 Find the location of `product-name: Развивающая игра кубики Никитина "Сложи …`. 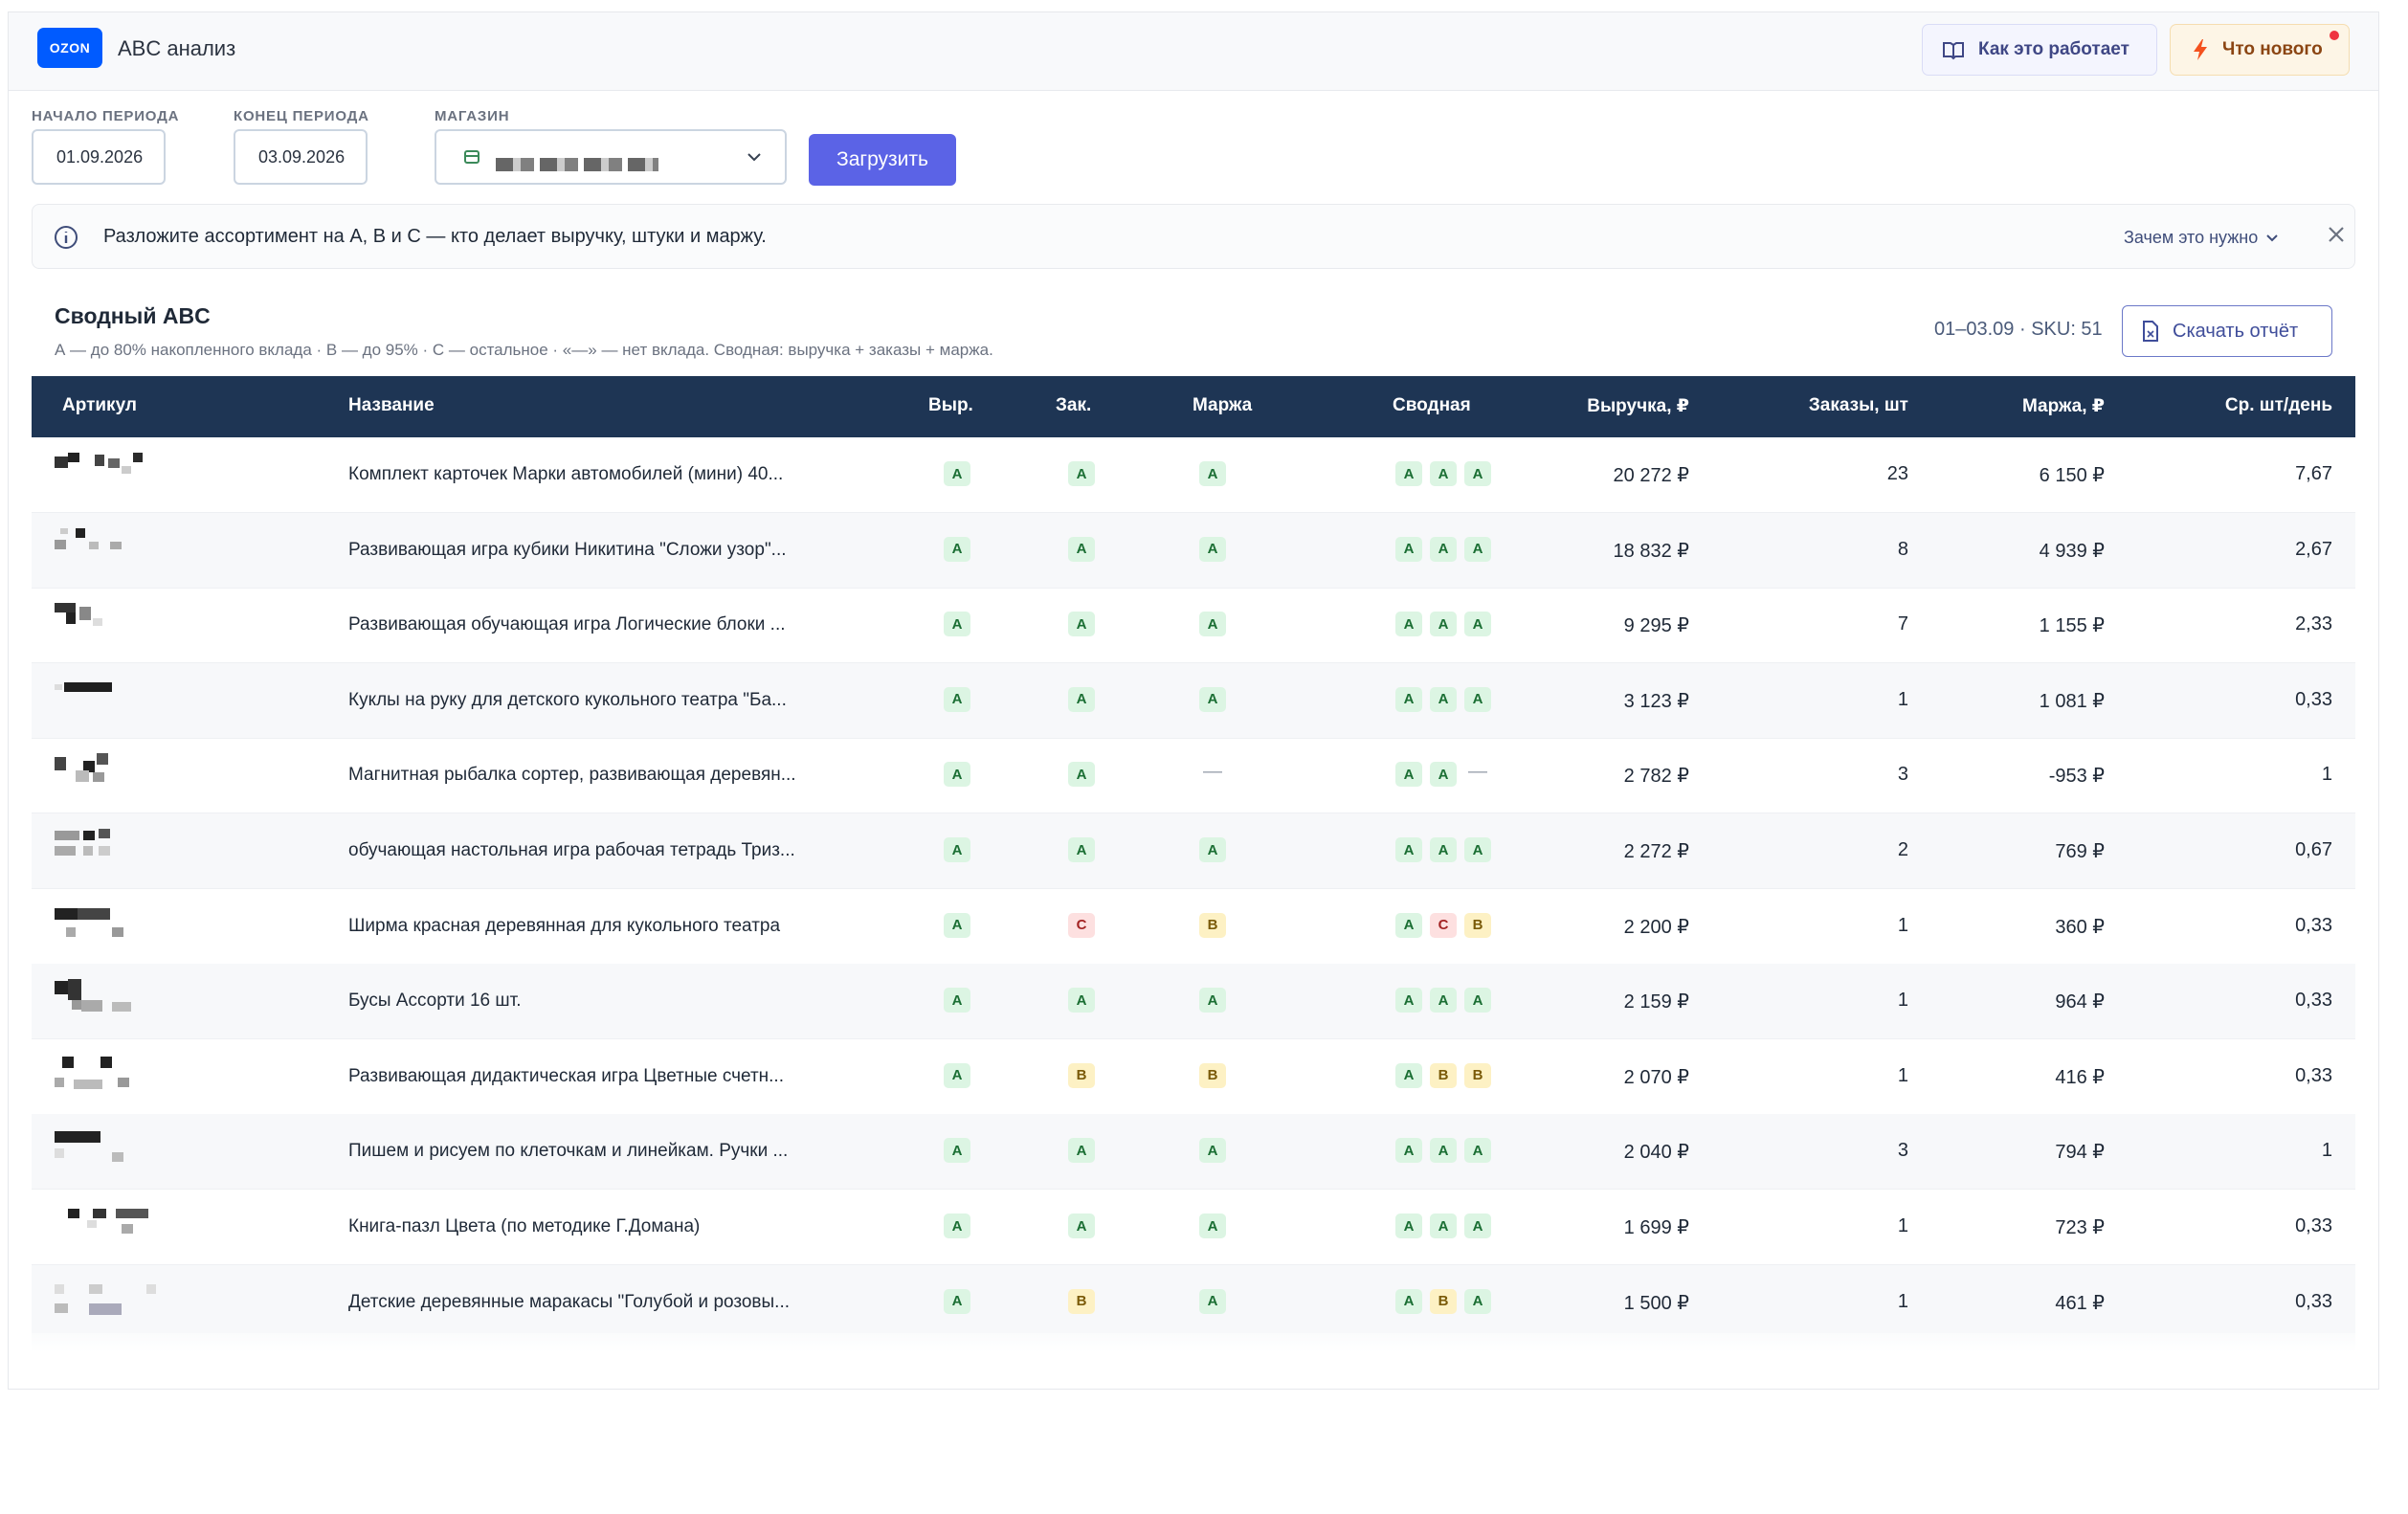

product-name: Развивающая игра кубики Никитина "Сложи … is located at coordinates (567, 549).